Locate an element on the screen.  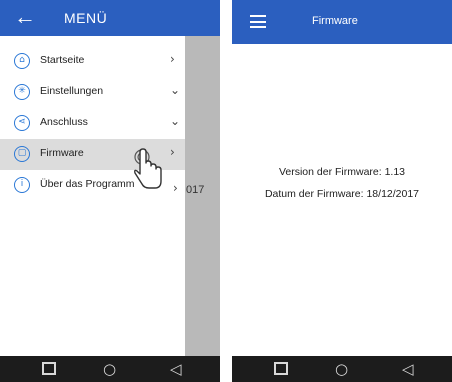
background-app-overlay is located at coordinates (202, 196).